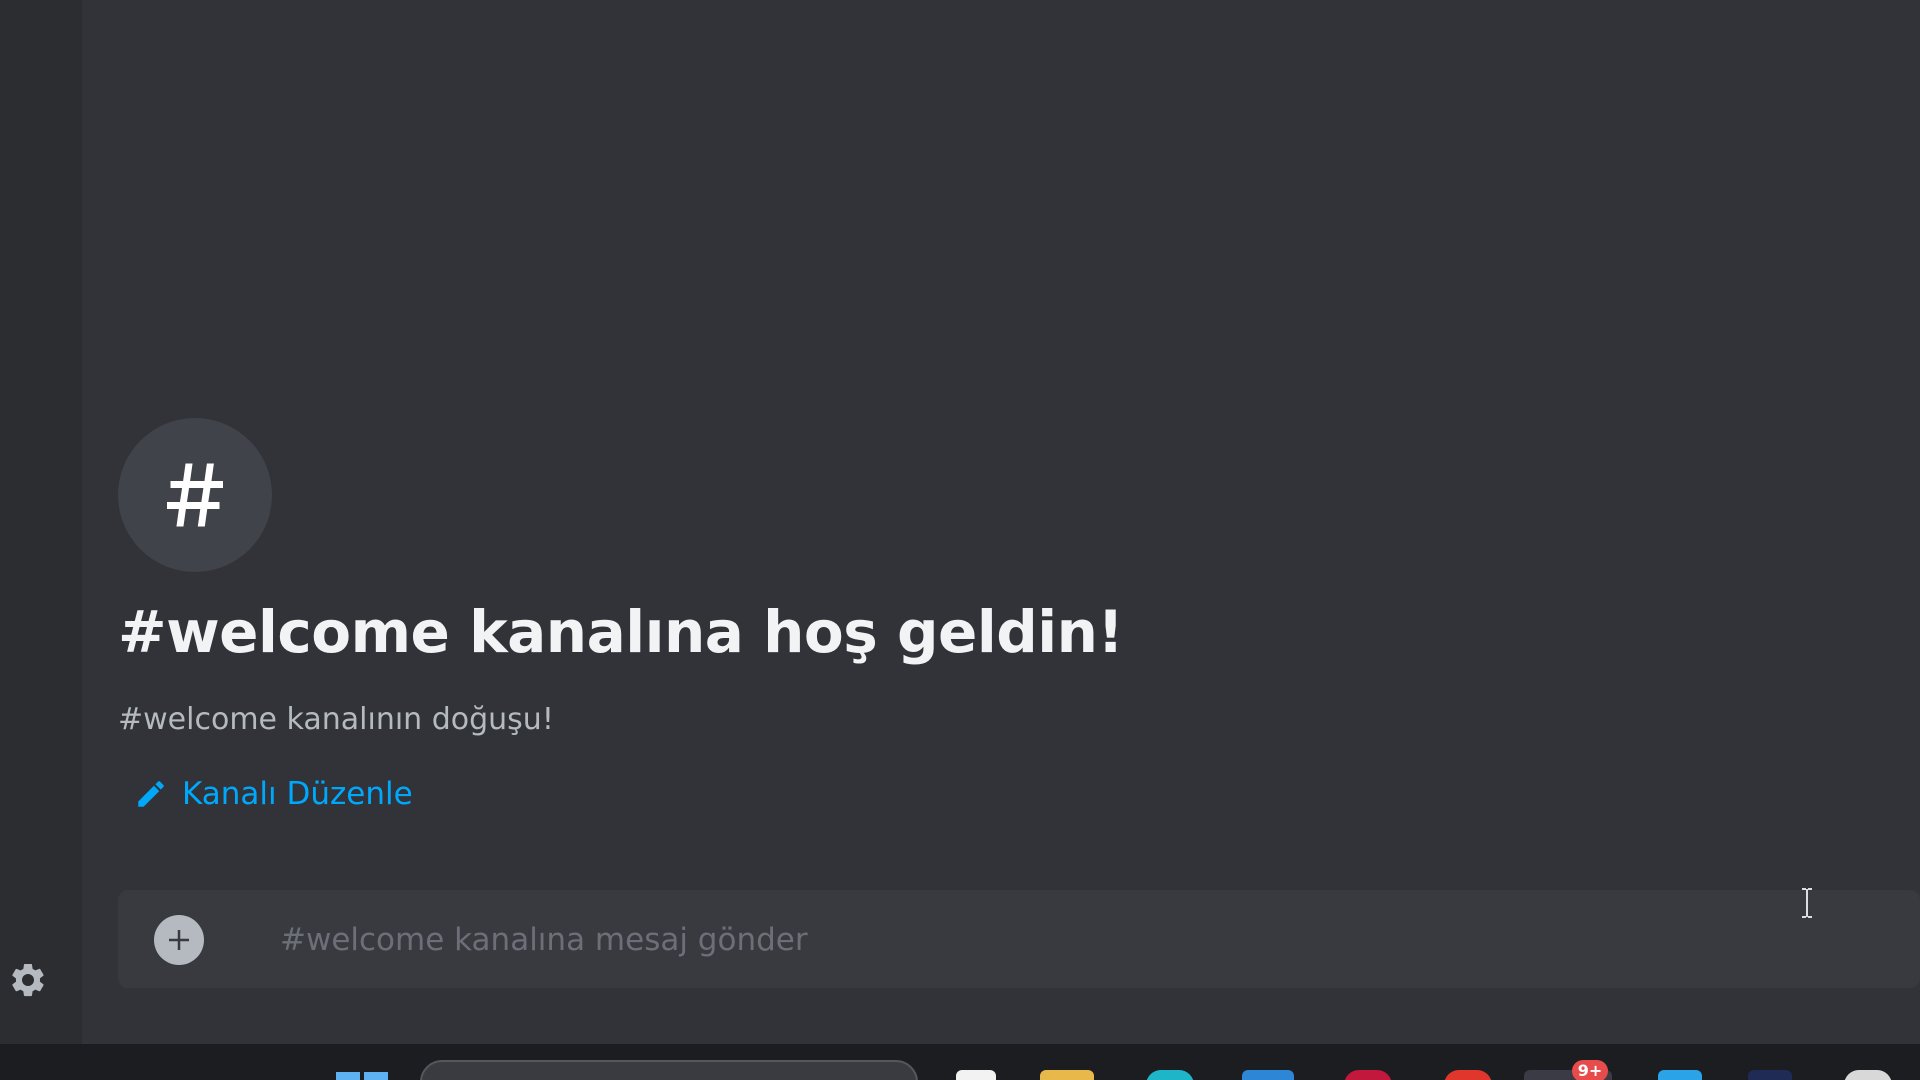  What do you see at coordinates (976, 1075) in the screenshot?
I see `taskbar-app-notepad-icon` at bounding box center [976, 1075].